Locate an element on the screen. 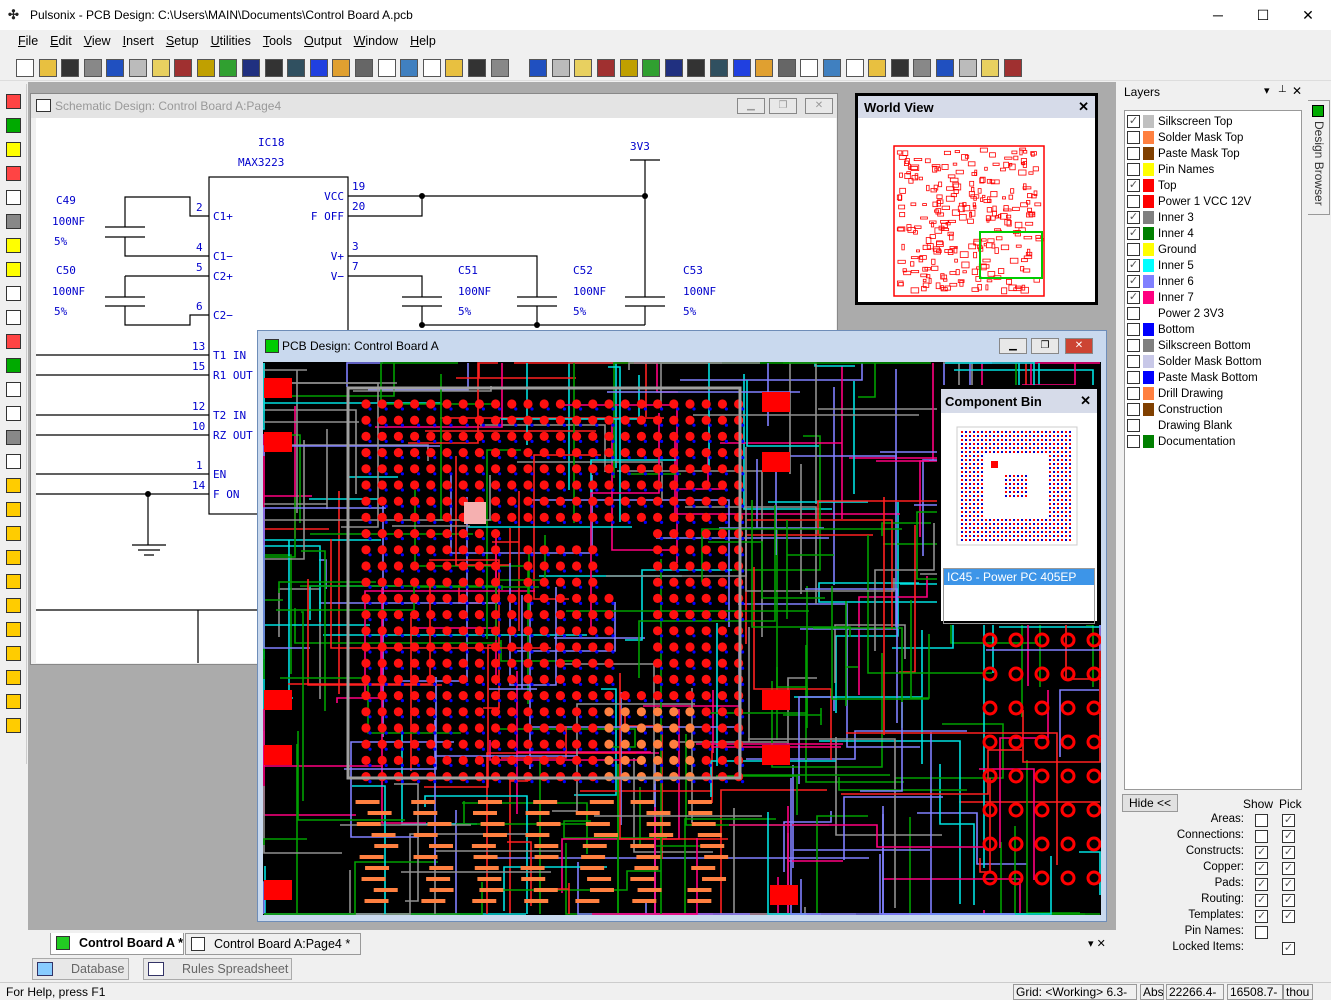 The height and width of the screenshot is (1000, 1331). hide-button: Hide << is located at coordinates (1150, 803).